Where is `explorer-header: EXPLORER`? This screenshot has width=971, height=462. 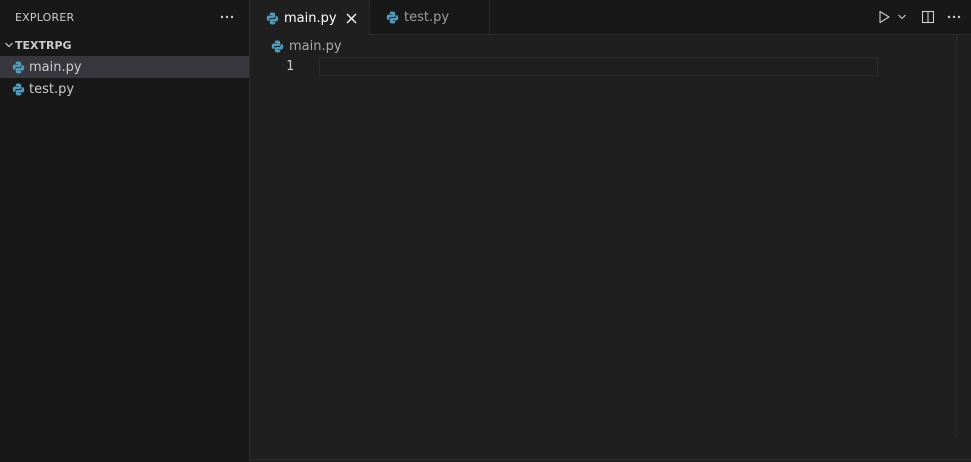
explorer-header: EXPLORER is located at coordinates (124, 17).